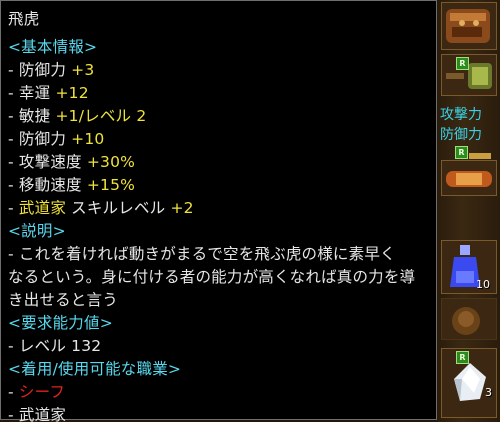 The height and width of the screenshot is (422, 500). Describe the element at coordinates (219, 70) in the screenshot. I see `stat-line: - 防御力 +3` at that location.